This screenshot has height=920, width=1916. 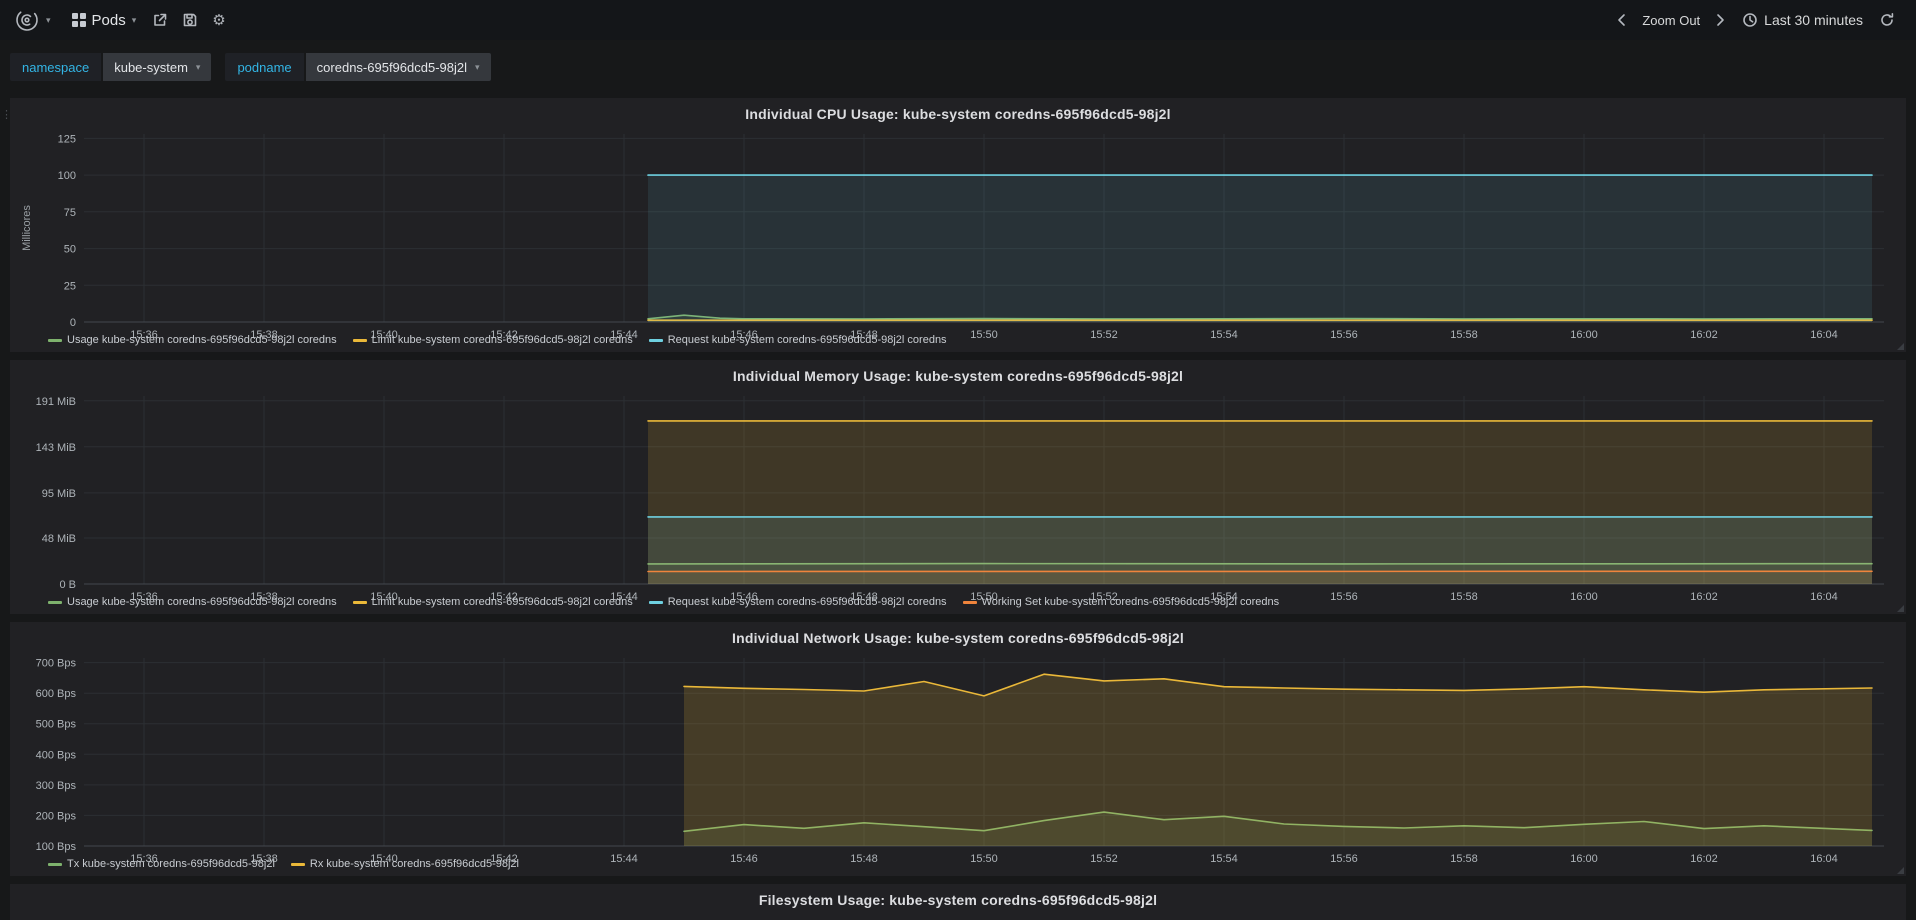 I want to click on refresh-icon, so click(x=1887, y=19).